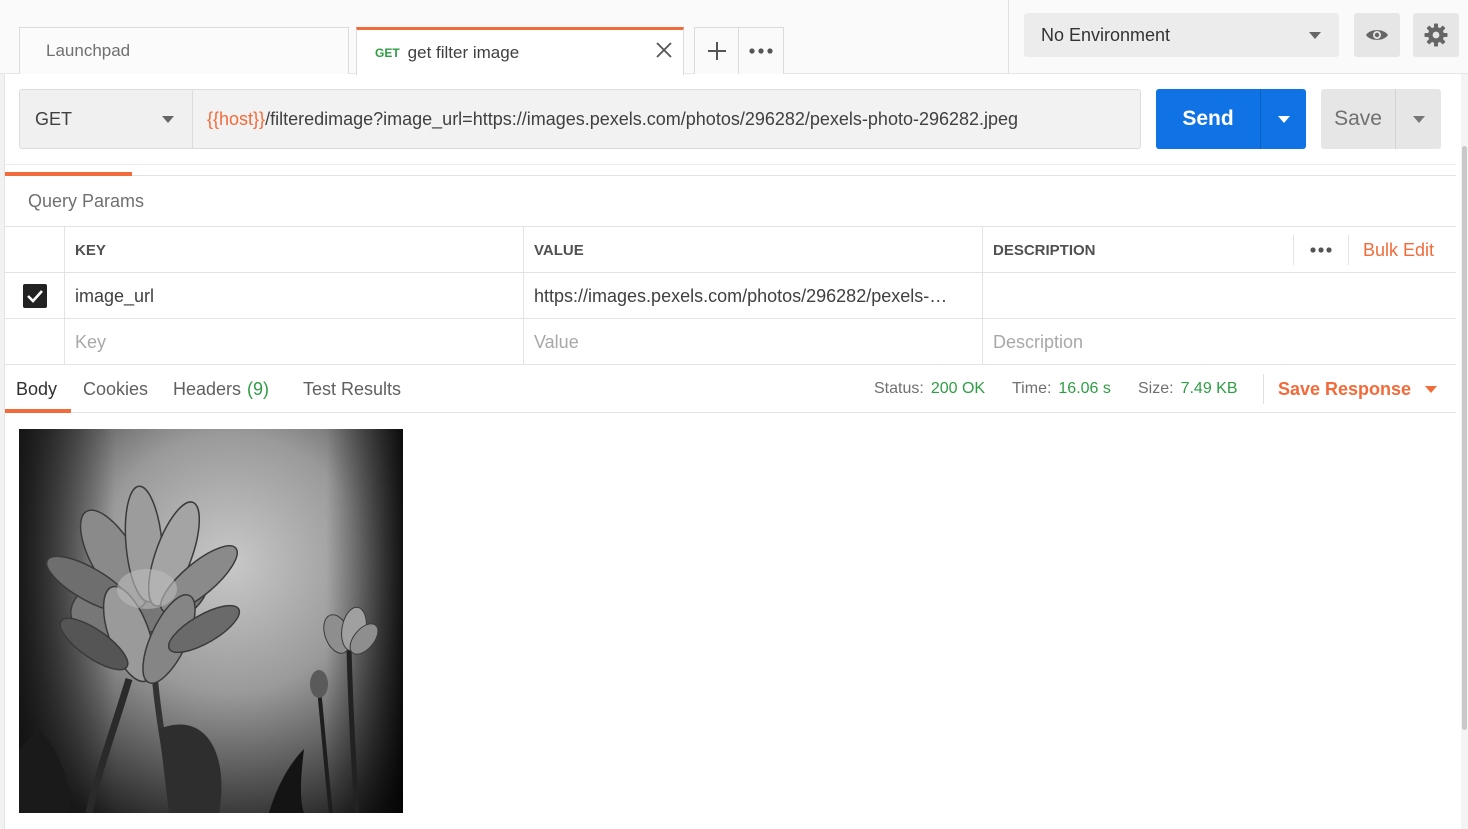 The width and height of the screenshot is (1468, 829). What do you see at coordinates (54, 118) in the screenshot?
I see `method-label: GET` at bounding box center [54, 118].